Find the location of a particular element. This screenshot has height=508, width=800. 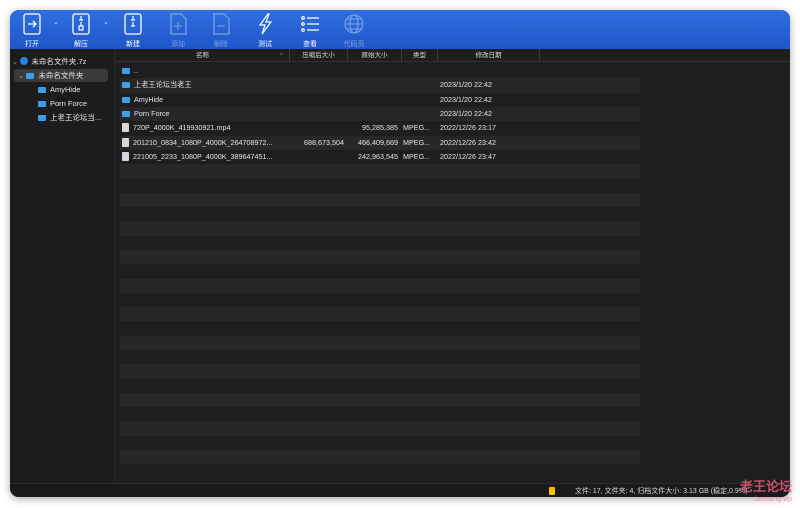

sort-ascending-icon: ^ is located at coordinates (281, 55).